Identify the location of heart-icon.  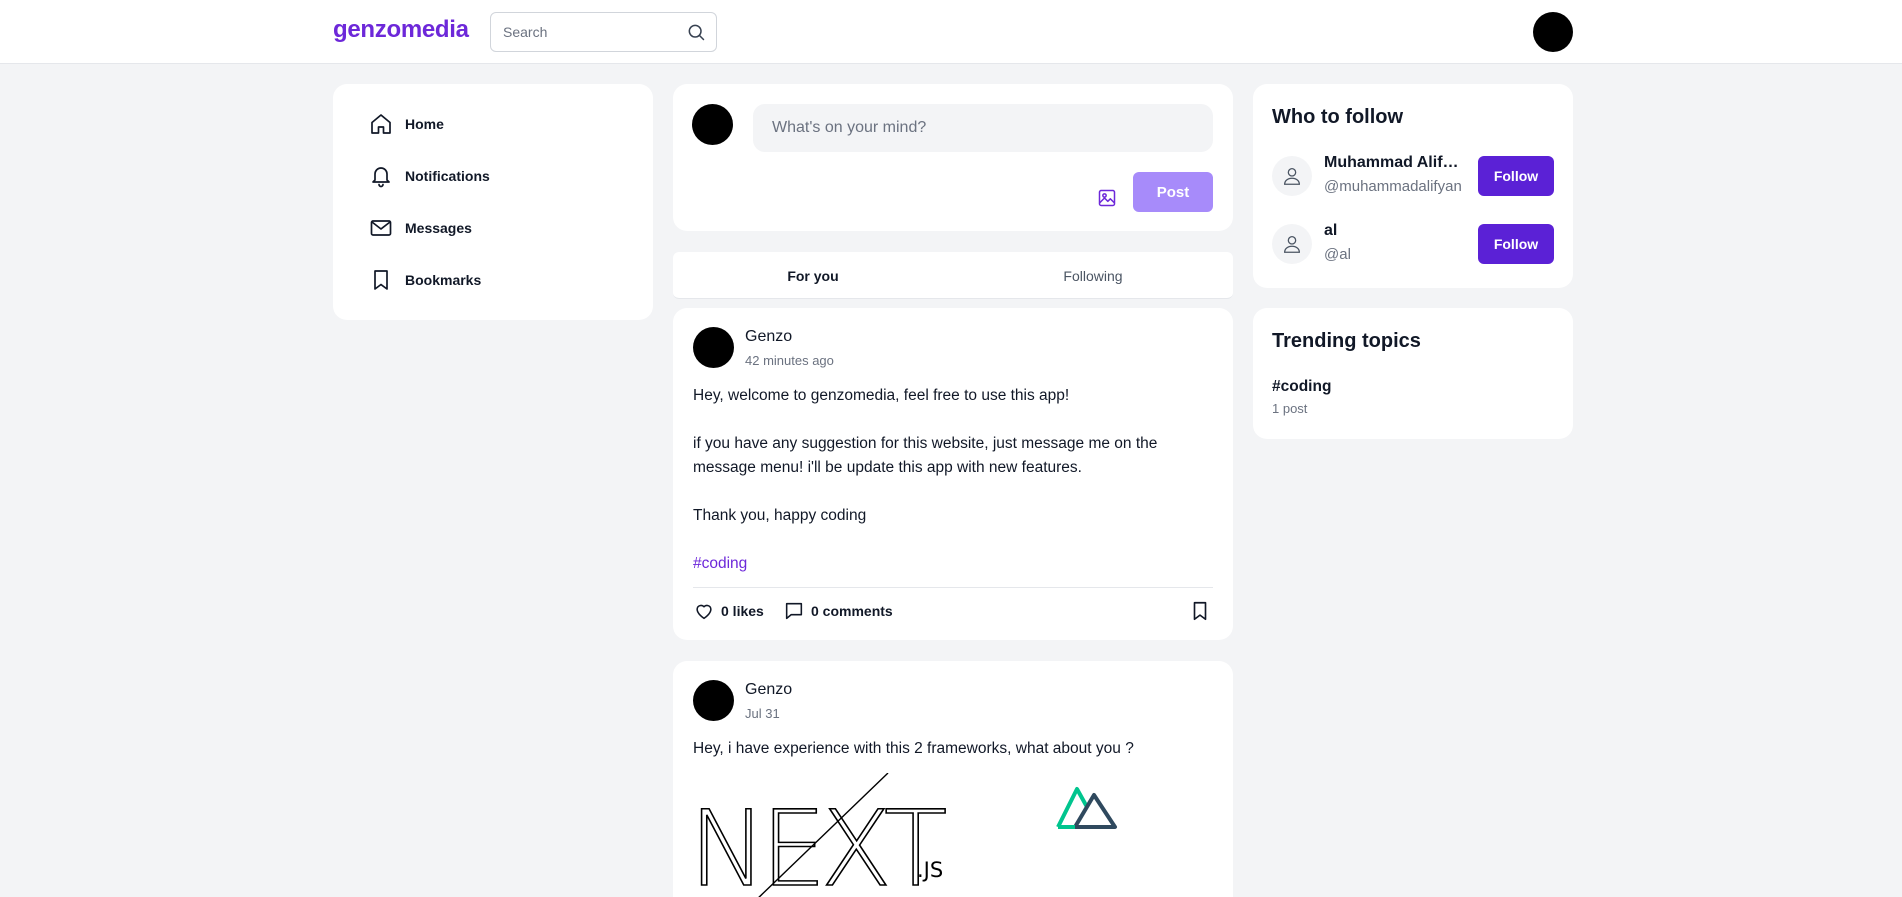
(704, 612).